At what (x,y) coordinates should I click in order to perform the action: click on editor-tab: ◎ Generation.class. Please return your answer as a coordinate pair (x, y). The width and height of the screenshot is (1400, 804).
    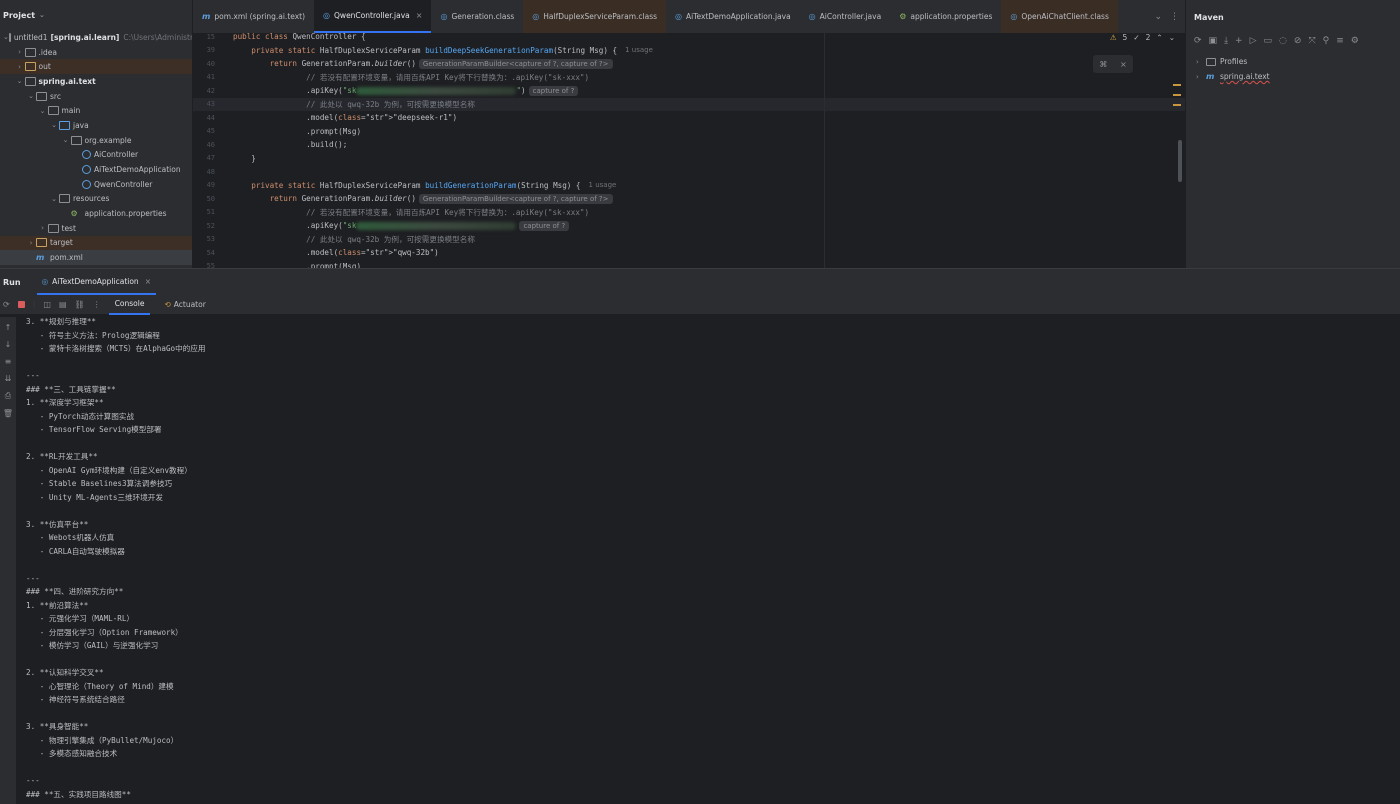
    Looking at the image, I should click on (477, 16).